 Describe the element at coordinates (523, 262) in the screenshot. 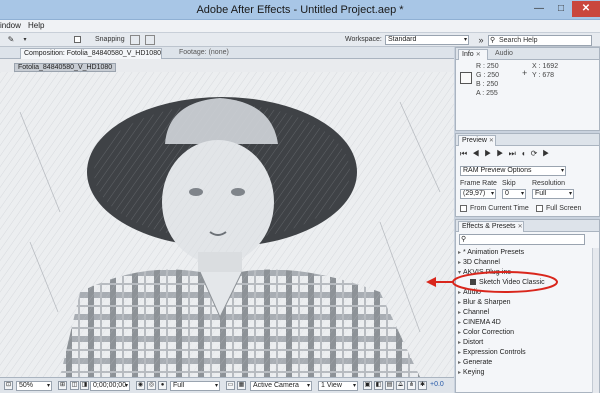

I see `list-item: ▸ 3D Channel` at that location.